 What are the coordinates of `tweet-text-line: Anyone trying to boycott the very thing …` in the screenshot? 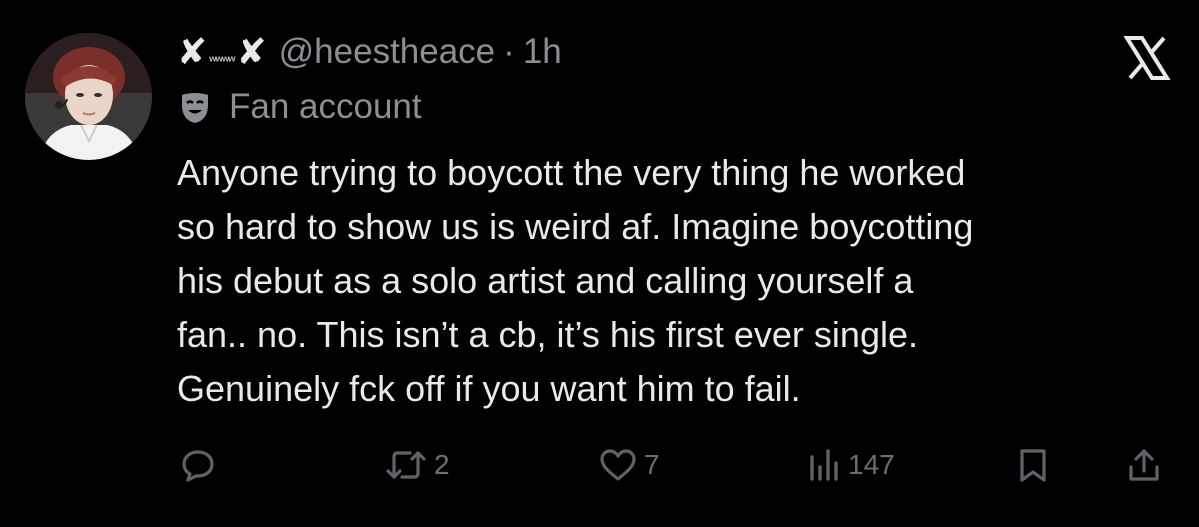 It's located at (571, 172).